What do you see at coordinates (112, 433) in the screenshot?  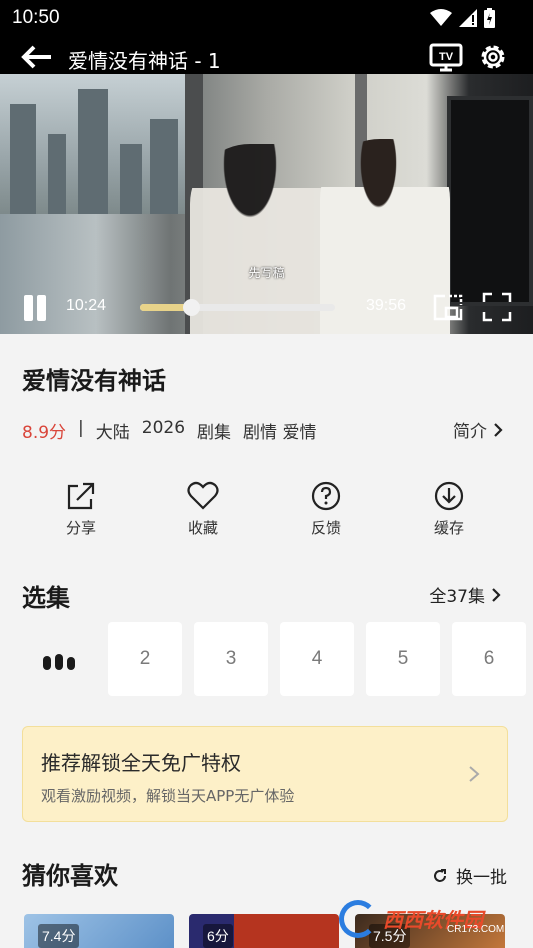 I see `show-region: 大陆` at bounding box center [112, 433].